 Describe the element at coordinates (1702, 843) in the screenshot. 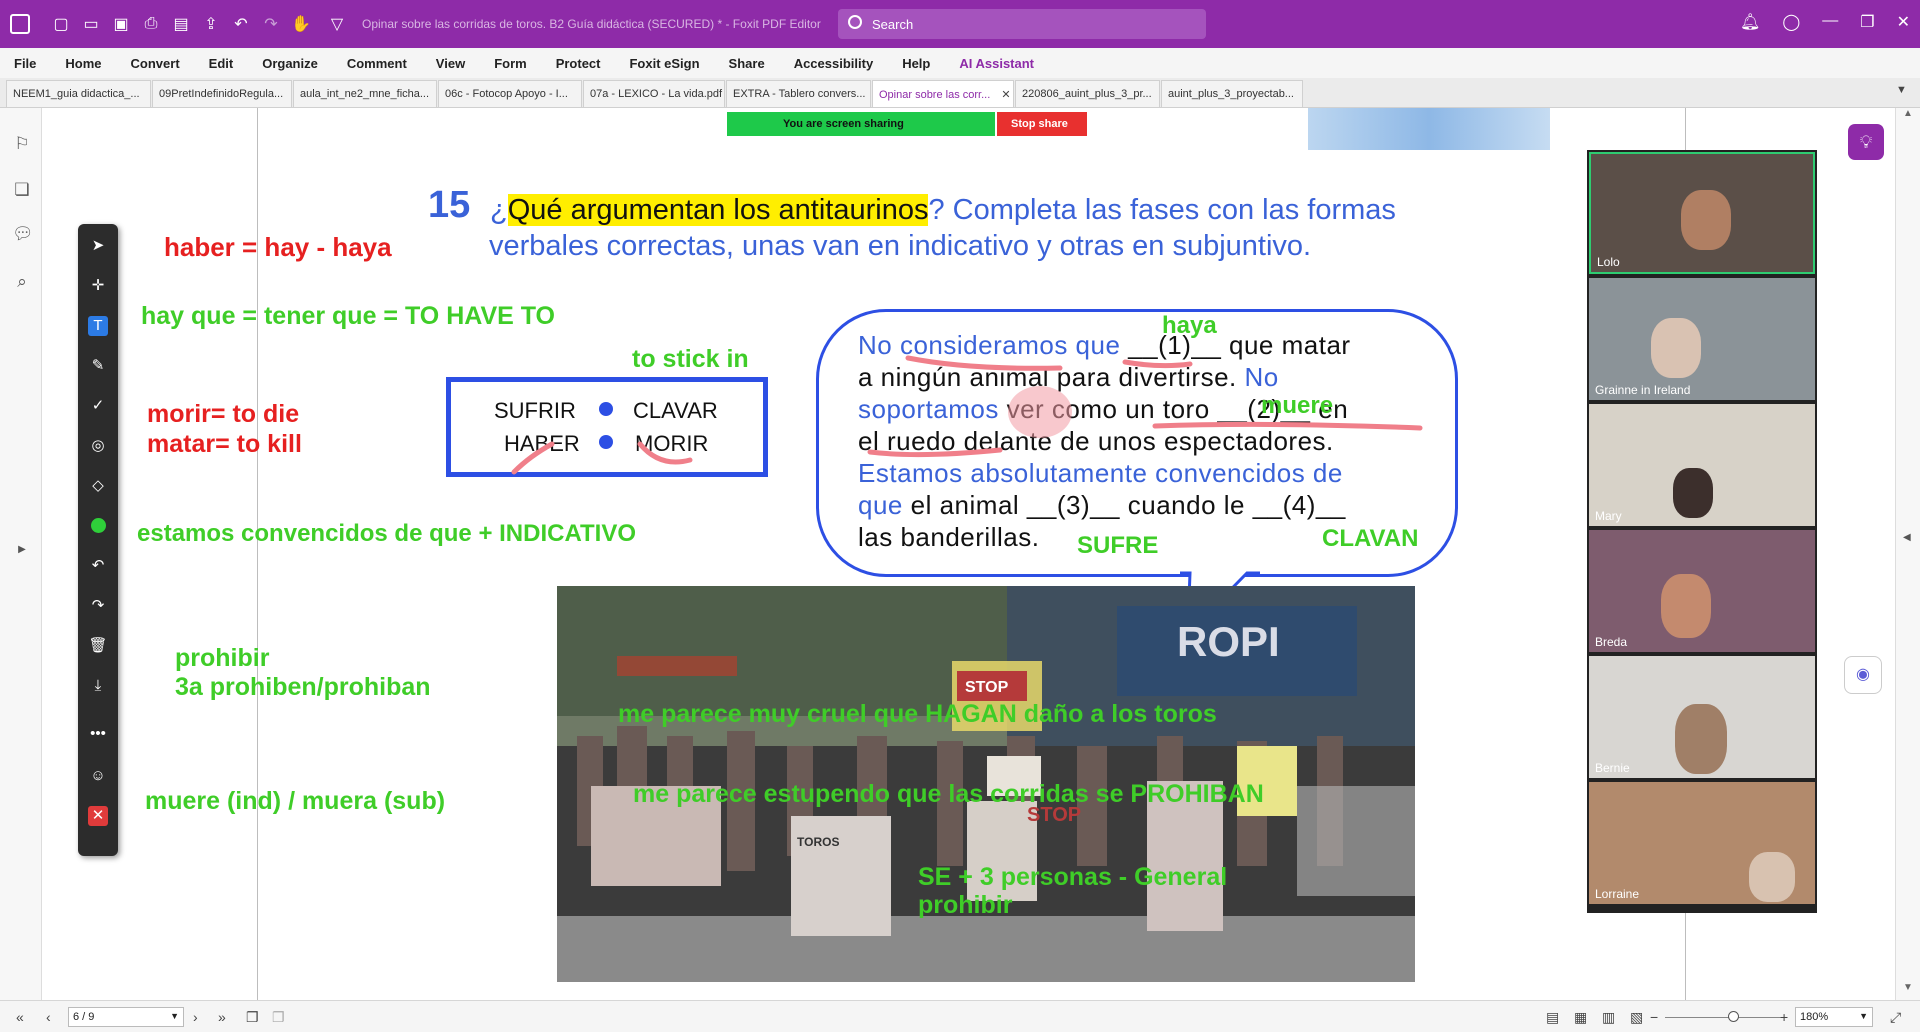

I see `participant-tile: Lorraine` at that location.